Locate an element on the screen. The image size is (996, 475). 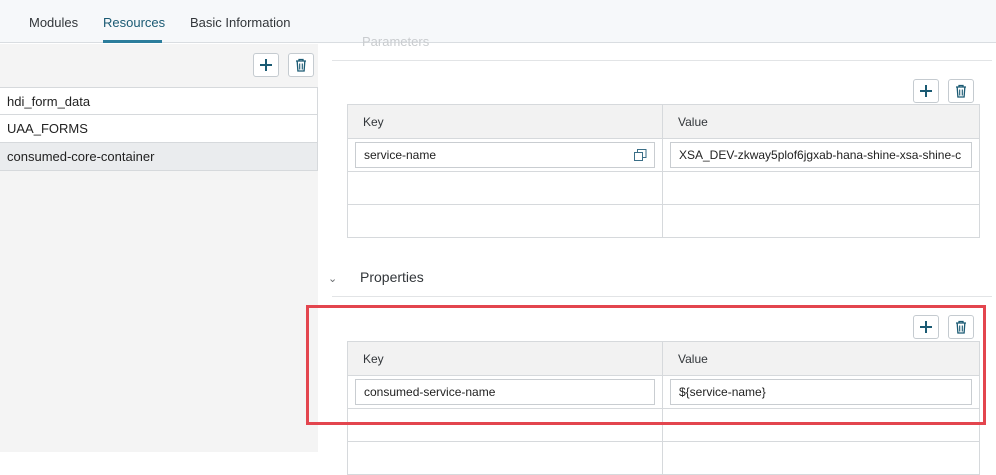
chevron-down-icon: ⌄ is located at coordinates (332, 278).